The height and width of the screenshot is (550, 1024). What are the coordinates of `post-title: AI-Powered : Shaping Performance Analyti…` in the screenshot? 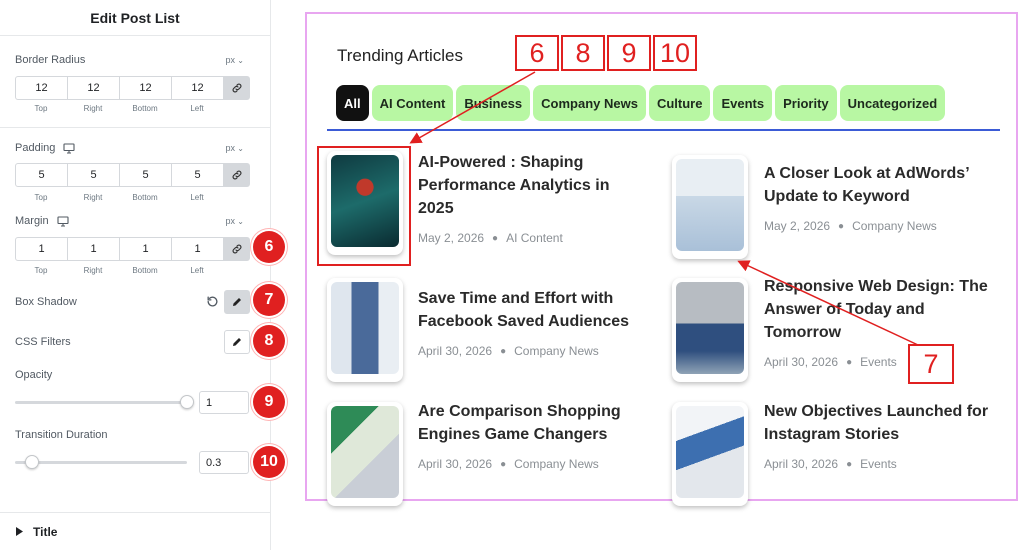 It's located at (528, 185).